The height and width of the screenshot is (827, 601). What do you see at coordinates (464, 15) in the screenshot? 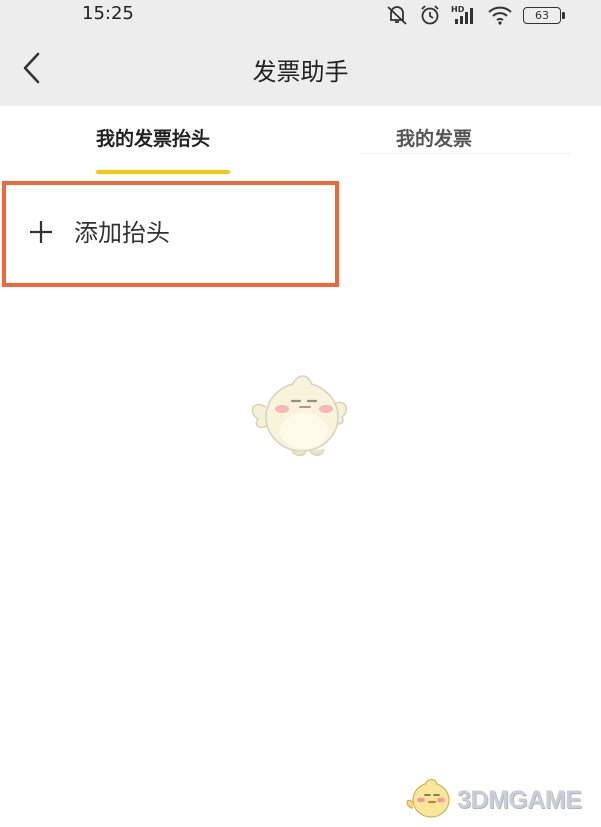
I see `hd-signal-icon: HD` at bounding box center [464, 15].